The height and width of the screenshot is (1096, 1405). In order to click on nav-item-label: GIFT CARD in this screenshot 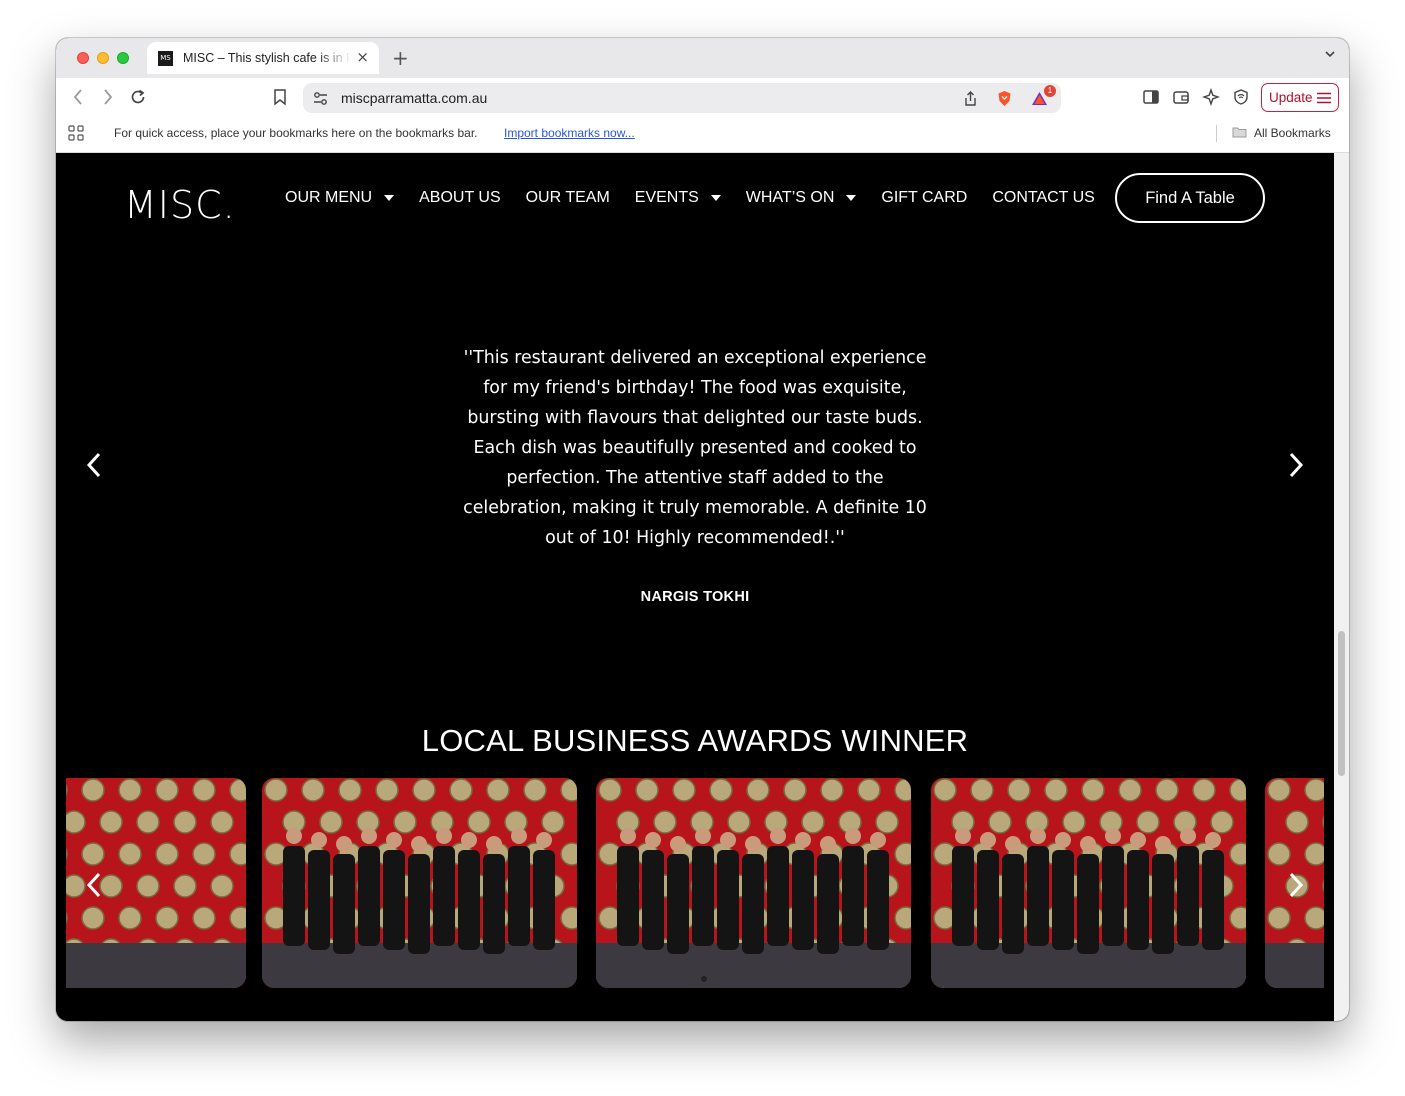, I will do `click(924, 197)`.